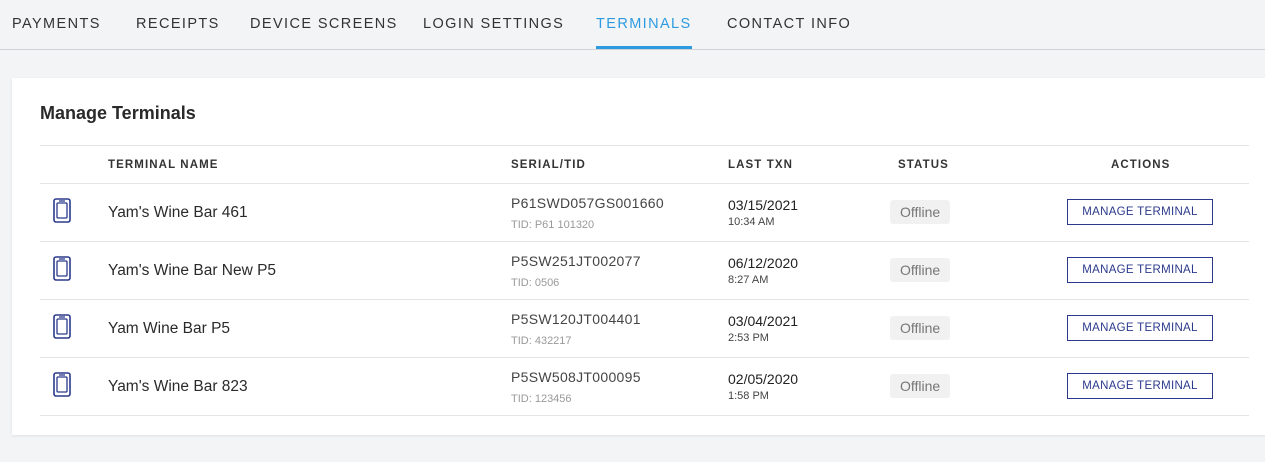  Describe the element at coordinates (118, 113) in the screenshot. I see `card-title: Manage Terminals` at that location.